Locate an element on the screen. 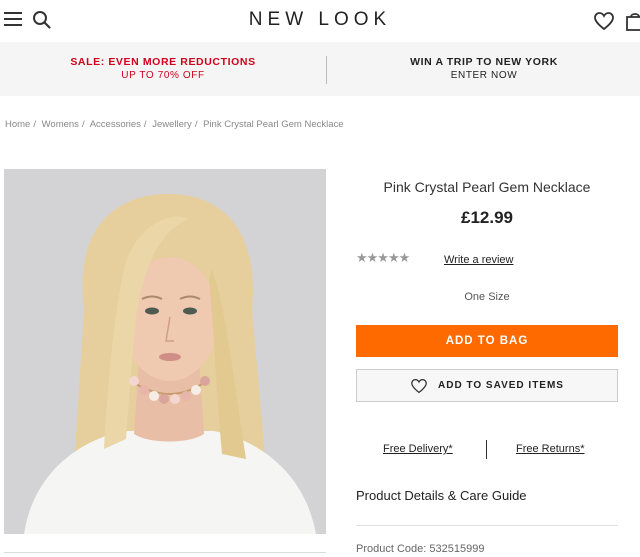 This screenshot has width=640, height=557. product-code: Product Code: 532515999 is located at coordinates (420, 549).